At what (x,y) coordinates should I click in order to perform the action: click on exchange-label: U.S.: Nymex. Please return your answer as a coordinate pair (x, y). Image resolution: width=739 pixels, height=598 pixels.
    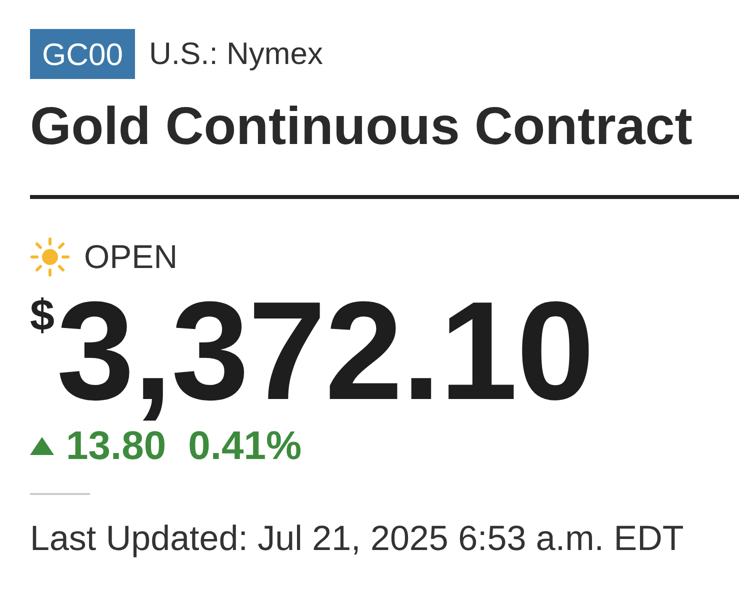
    Looking at the image, I should click on (235, 54).